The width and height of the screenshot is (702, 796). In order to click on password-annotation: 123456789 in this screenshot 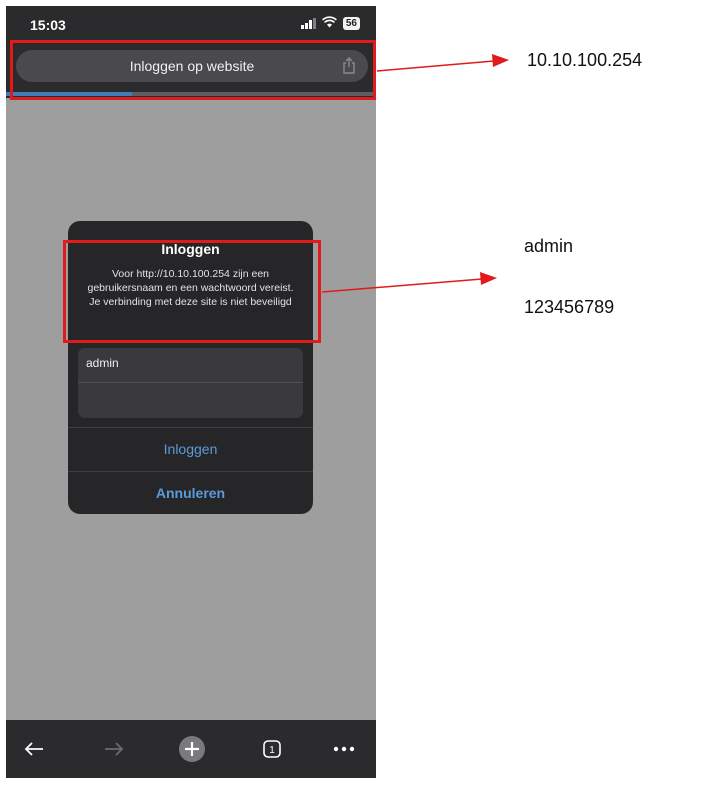, I will do `click(569, 307)`.